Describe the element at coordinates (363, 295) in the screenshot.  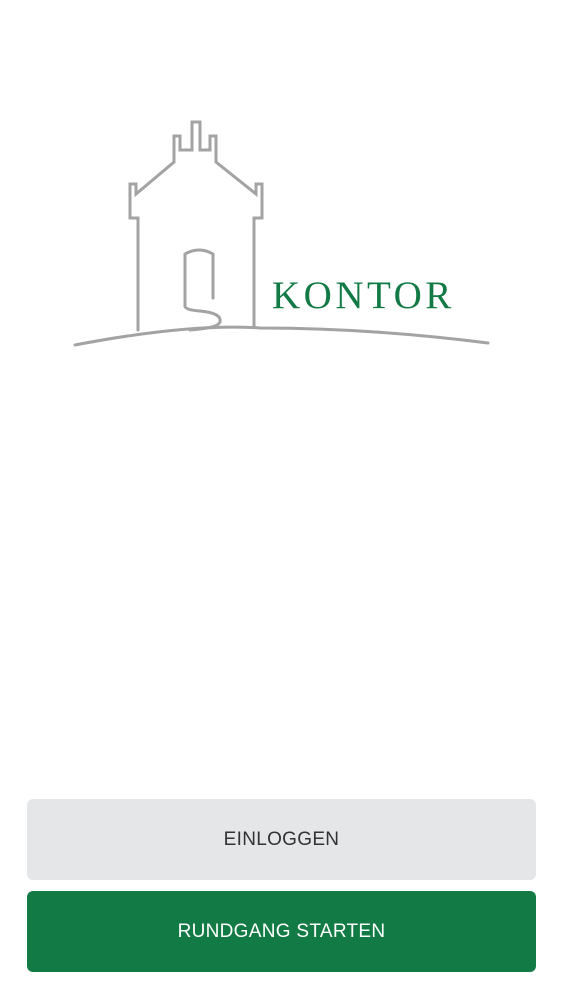
I see `brand-name: KONTOR` at that location.